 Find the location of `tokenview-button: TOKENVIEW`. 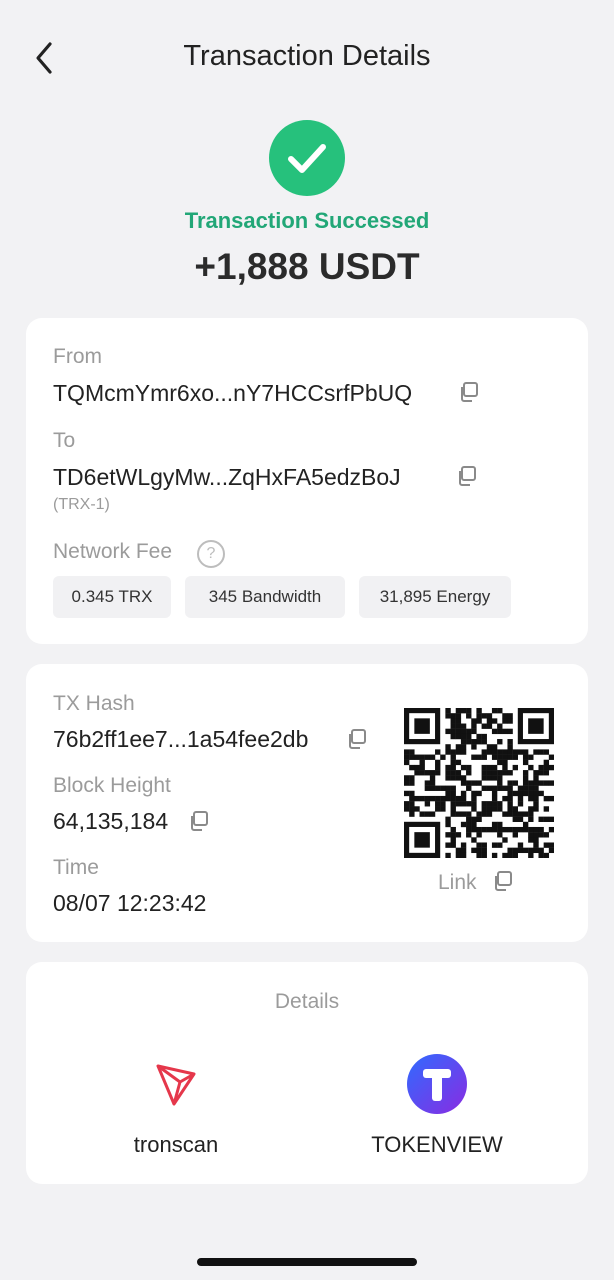

tokenview-button: TOKENVIEW is located at coordinates (437, 1102).